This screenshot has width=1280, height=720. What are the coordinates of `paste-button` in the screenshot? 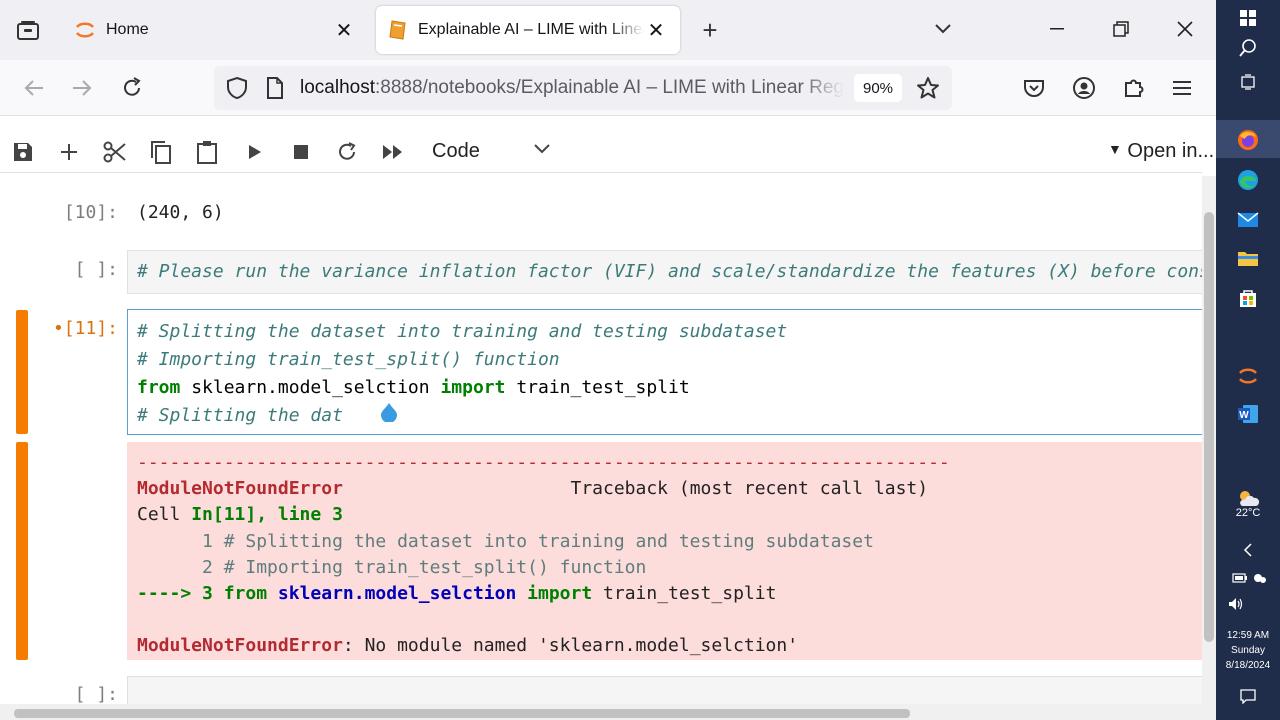 It's located at (207, 152).